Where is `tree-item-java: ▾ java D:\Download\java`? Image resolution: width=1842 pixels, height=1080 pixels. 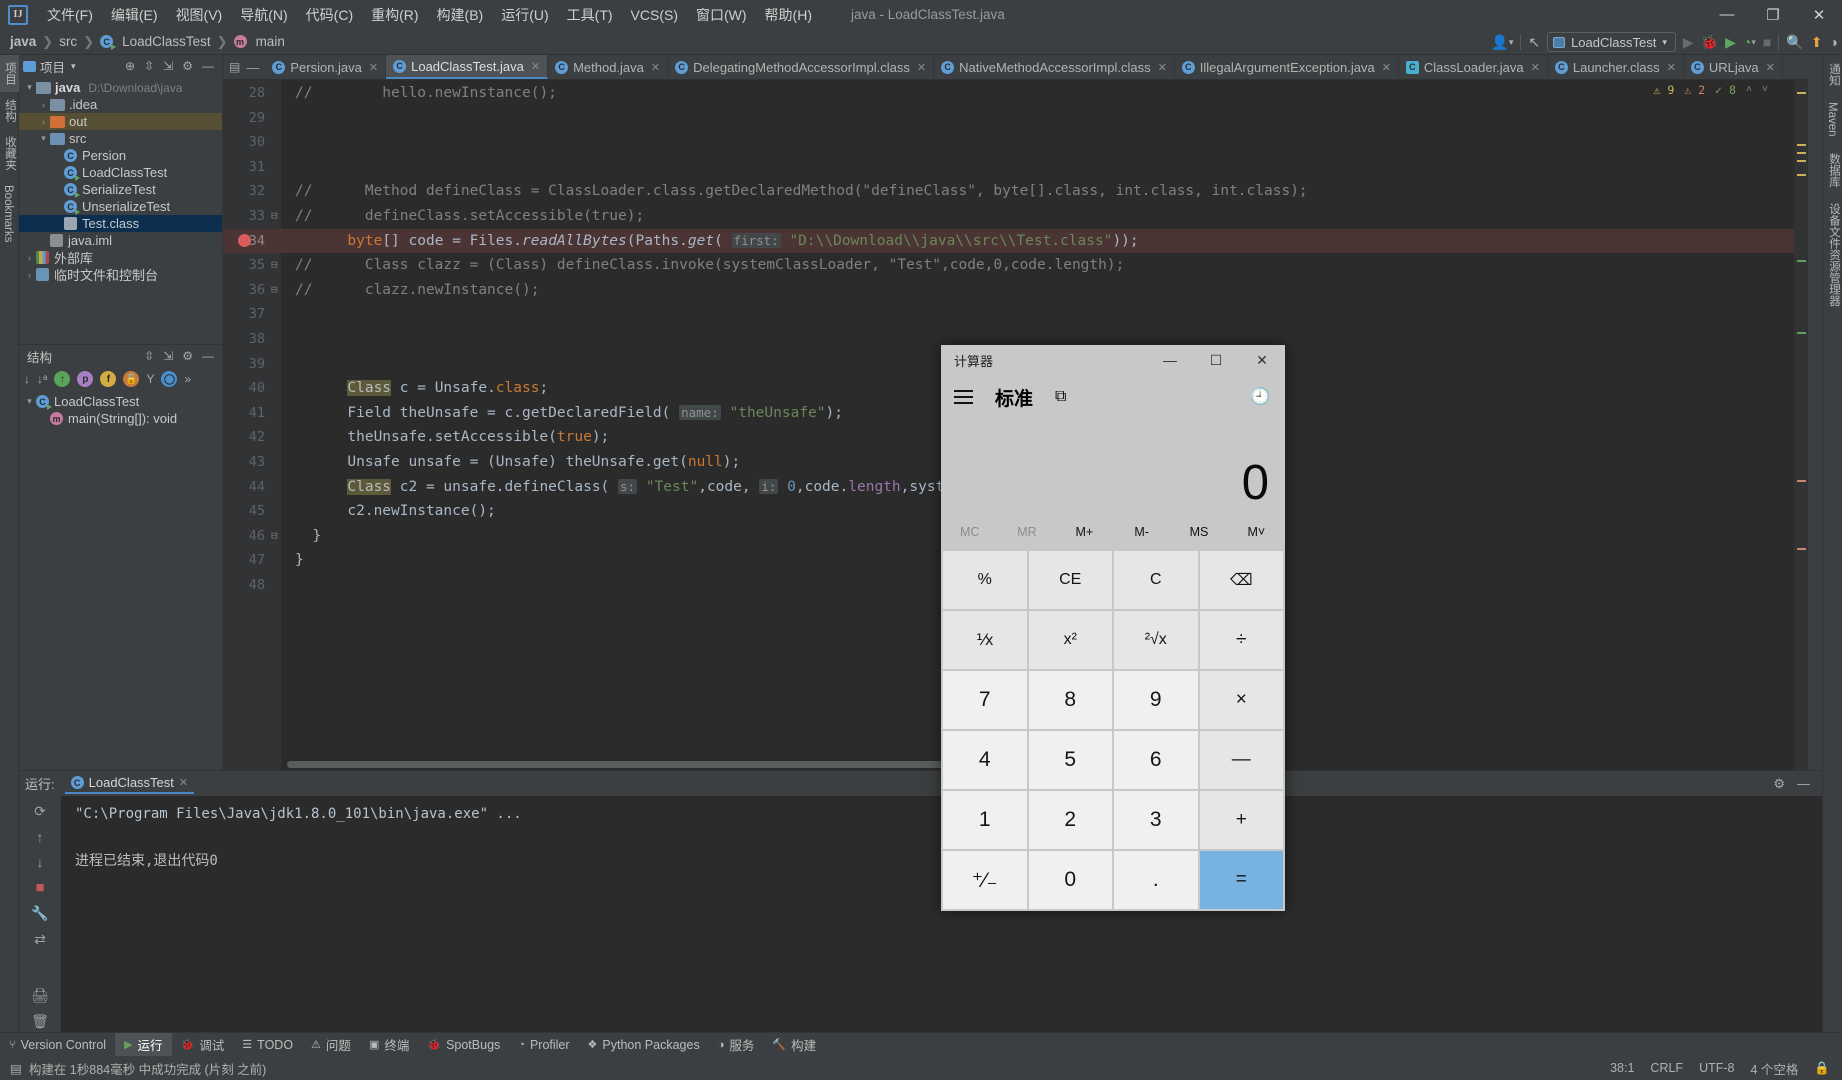
tree-item-java: ▾ java D:\Download\java is located at coordinates (120, 87).